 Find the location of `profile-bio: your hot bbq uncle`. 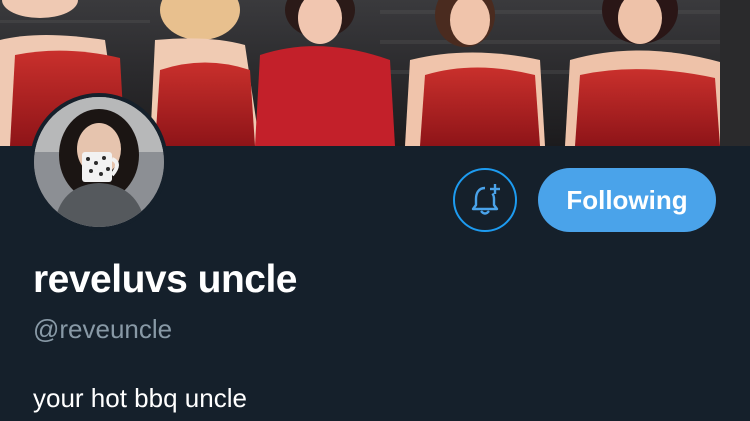

profile-bio: your hot bbq uncle is located at coordinates (140, 398).